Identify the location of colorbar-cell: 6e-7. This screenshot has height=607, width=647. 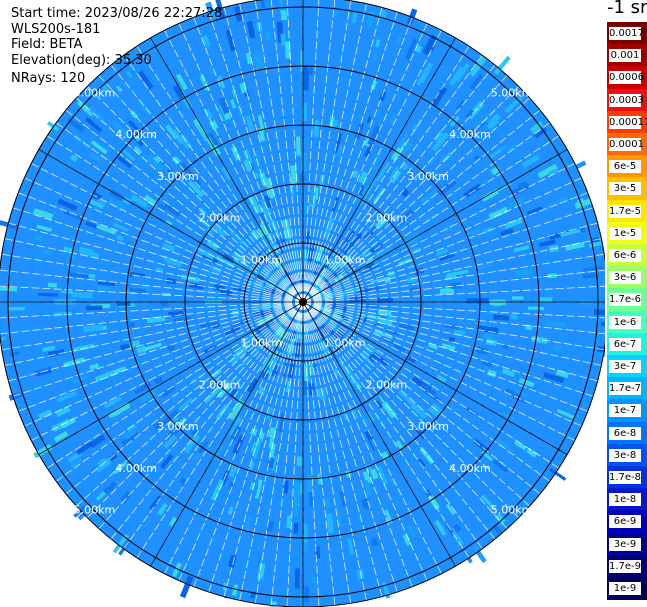
(627, 344).